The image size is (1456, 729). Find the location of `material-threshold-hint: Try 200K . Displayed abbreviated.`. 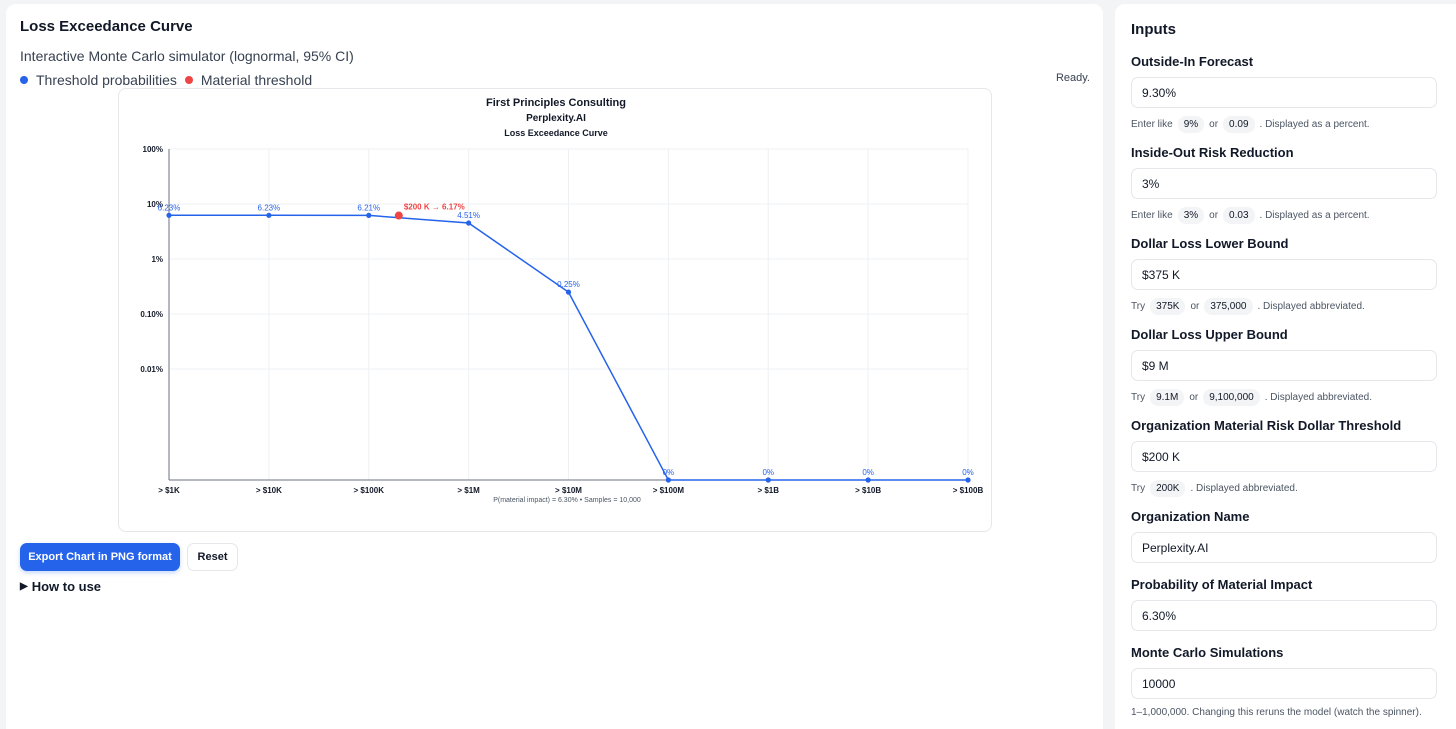

material-threshold-hint: Try 200K . Displayed abbreviated. is located at coordinates (1284, 488).